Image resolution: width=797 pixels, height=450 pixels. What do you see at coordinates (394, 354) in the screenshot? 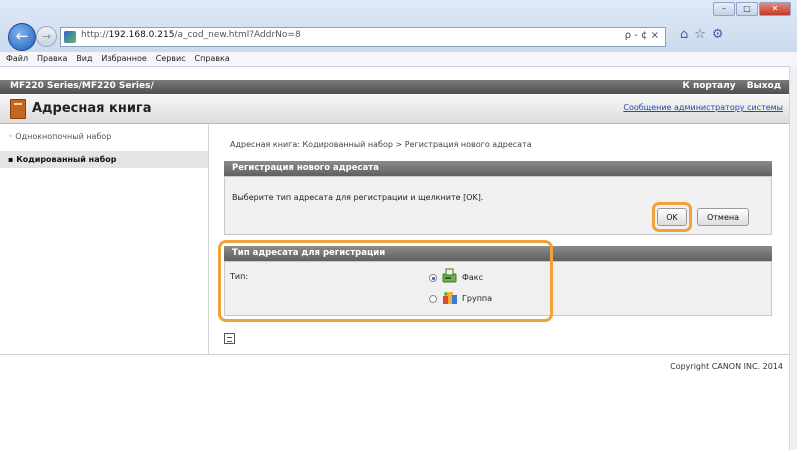
I see `footer-divider` at bounding box center [394, 354].